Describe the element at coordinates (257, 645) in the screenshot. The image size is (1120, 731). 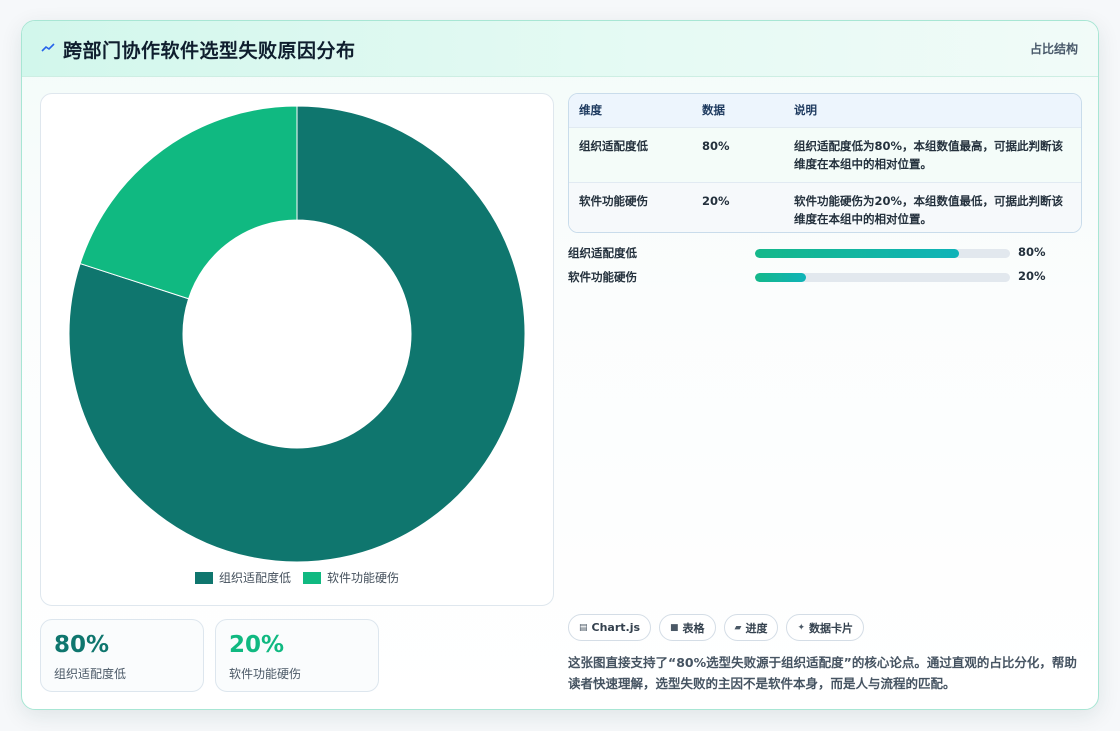
I see `stat-value-1: 20%` at that location.